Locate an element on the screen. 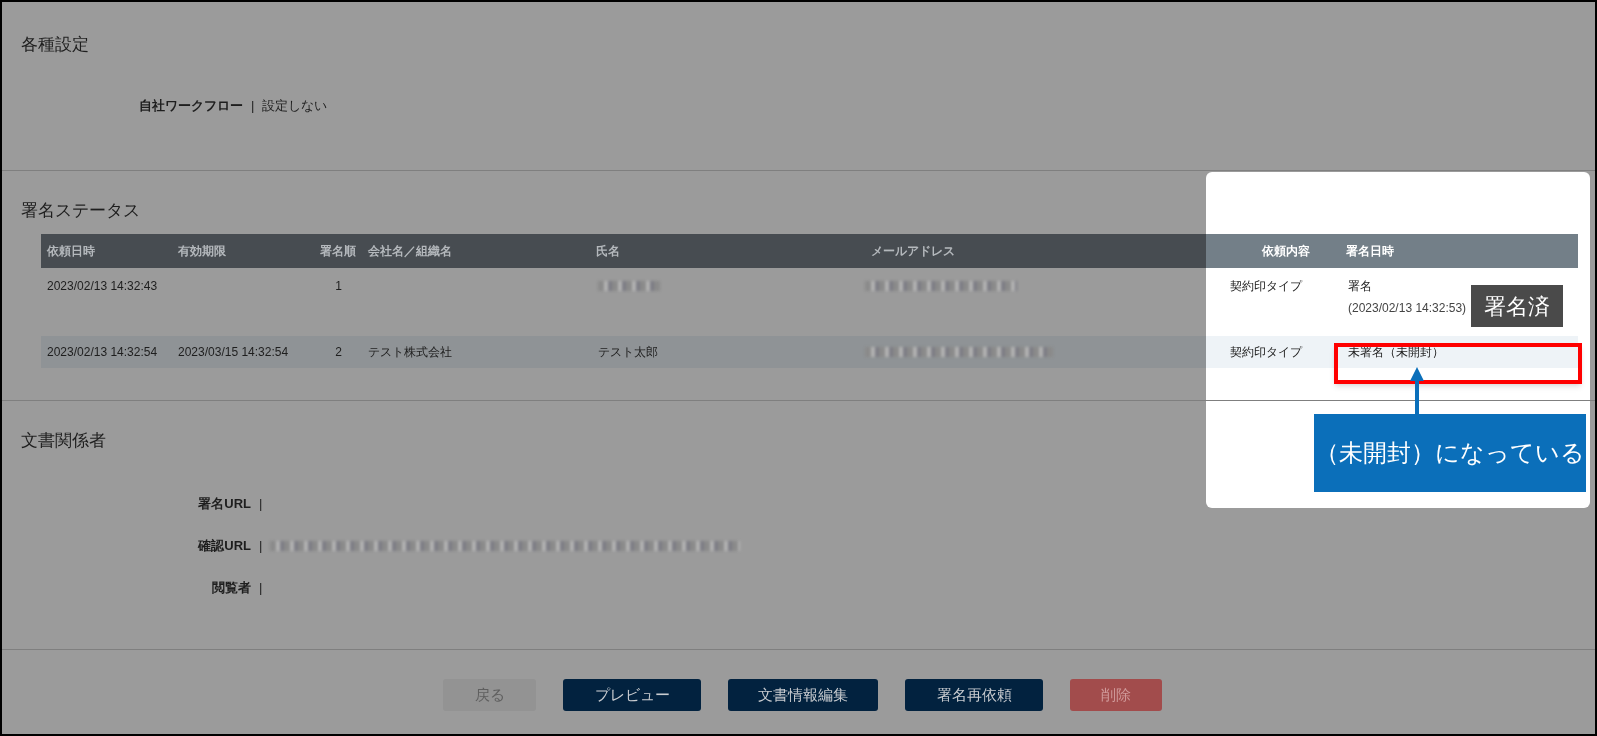  table-cell-text: 2 is located at coordinates (338, 352).